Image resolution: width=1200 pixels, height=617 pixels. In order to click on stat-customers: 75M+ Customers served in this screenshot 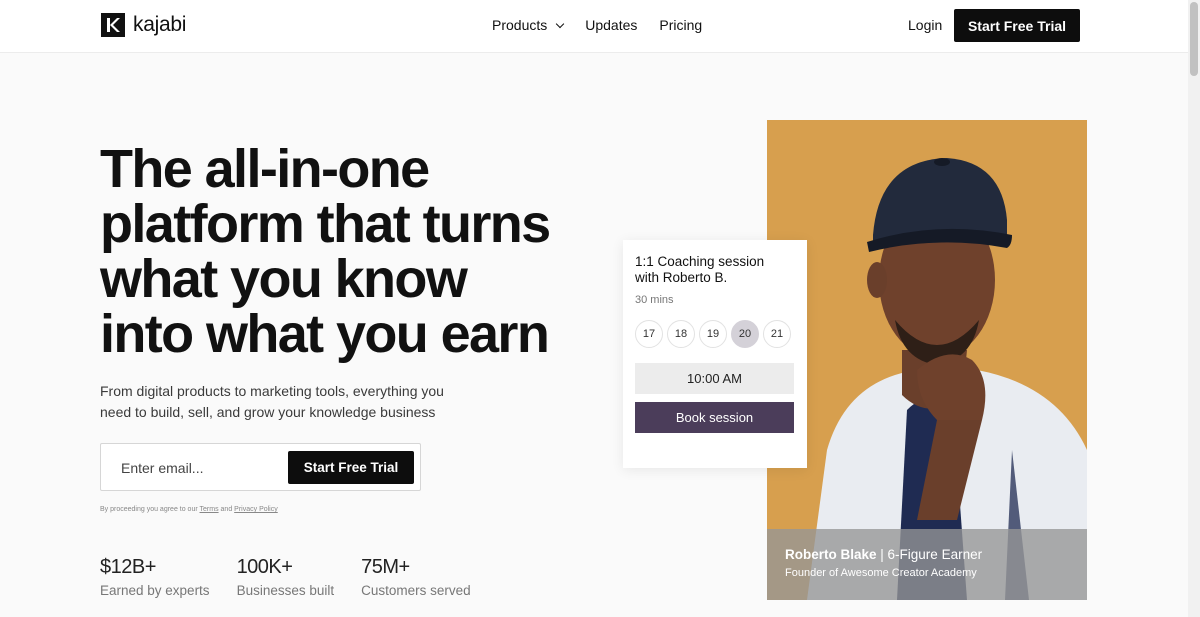, I will do `click(416, 577)`.